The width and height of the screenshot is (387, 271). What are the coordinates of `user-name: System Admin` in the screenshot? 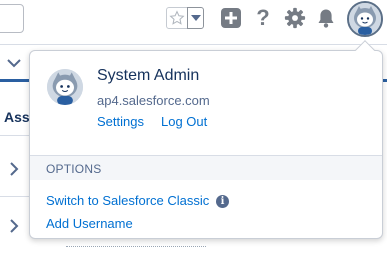 It's located at (148, 75).